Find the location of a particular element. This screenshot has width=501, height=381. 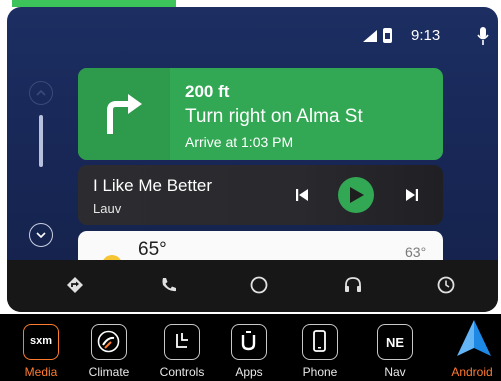

signal-icon is located at coordinates (370, 36).